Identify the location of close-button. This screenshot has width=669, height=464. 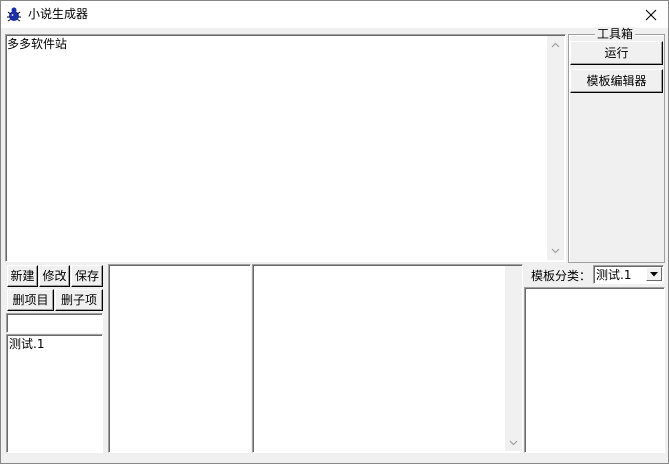
(651, 14).